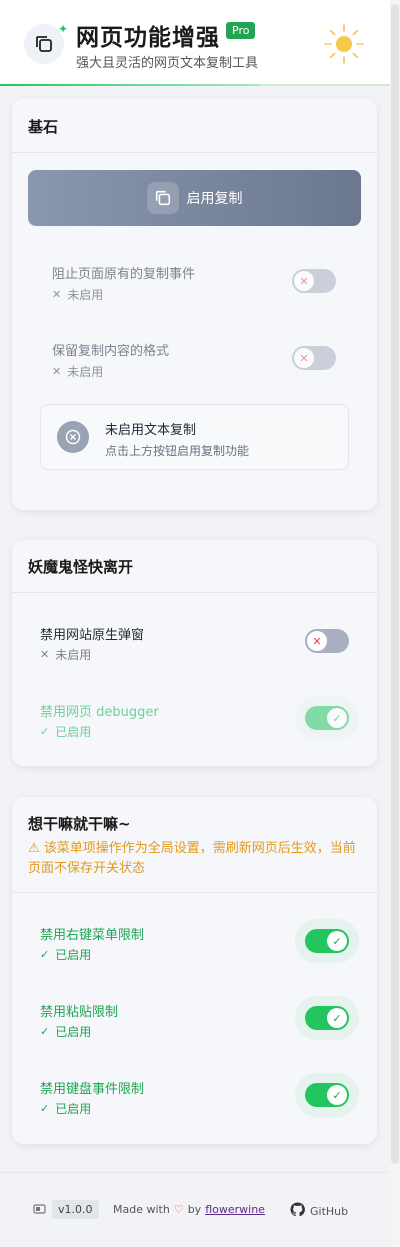  Describe the element at coordinates (162, 198) in the screenshot. I see `copy-icon` at that location.